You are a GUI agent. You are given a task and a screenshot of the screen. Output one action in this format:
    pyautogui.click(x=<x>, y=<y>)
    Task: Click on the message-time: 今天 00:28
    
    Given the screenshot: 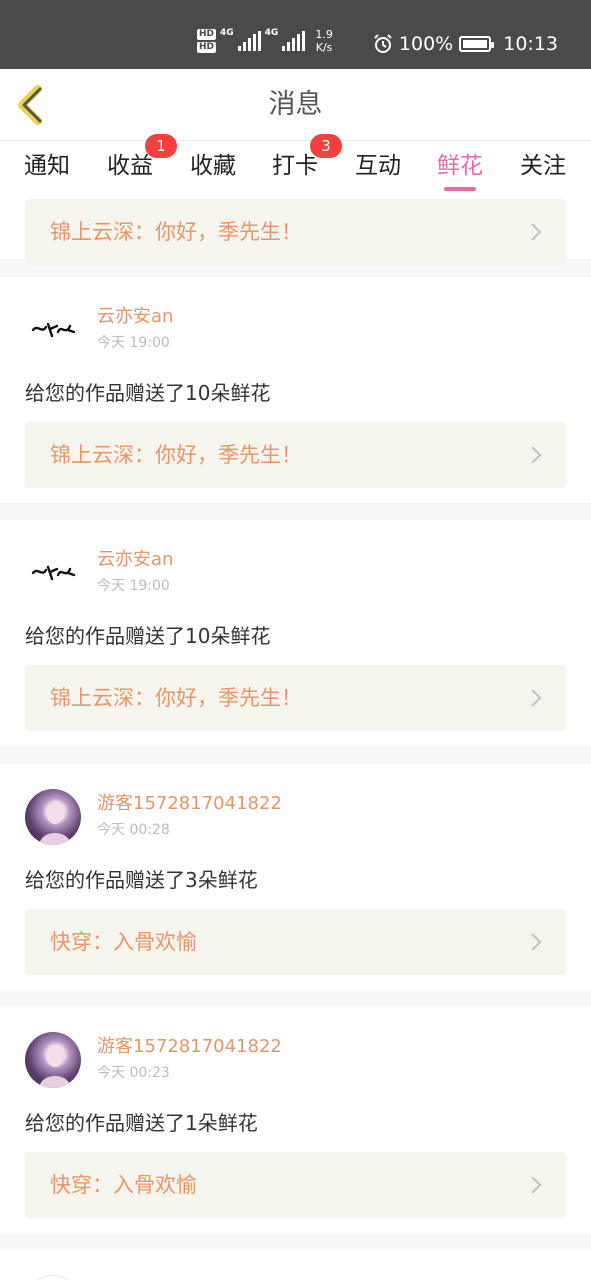 What is the action you would take?
    pyautogui.click(x=133, y=830)
    